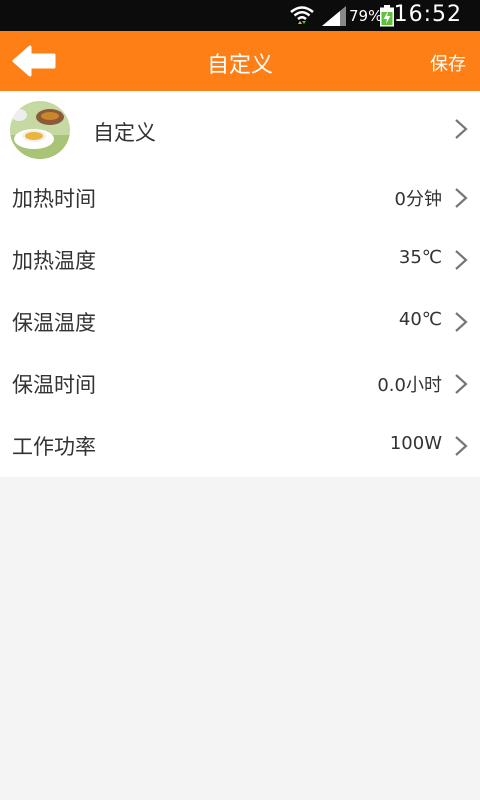  What do you see at coordinates (54, 323) in the screenshot?
I see `setting-label: 保温温度` at bounding box center [54, 323].